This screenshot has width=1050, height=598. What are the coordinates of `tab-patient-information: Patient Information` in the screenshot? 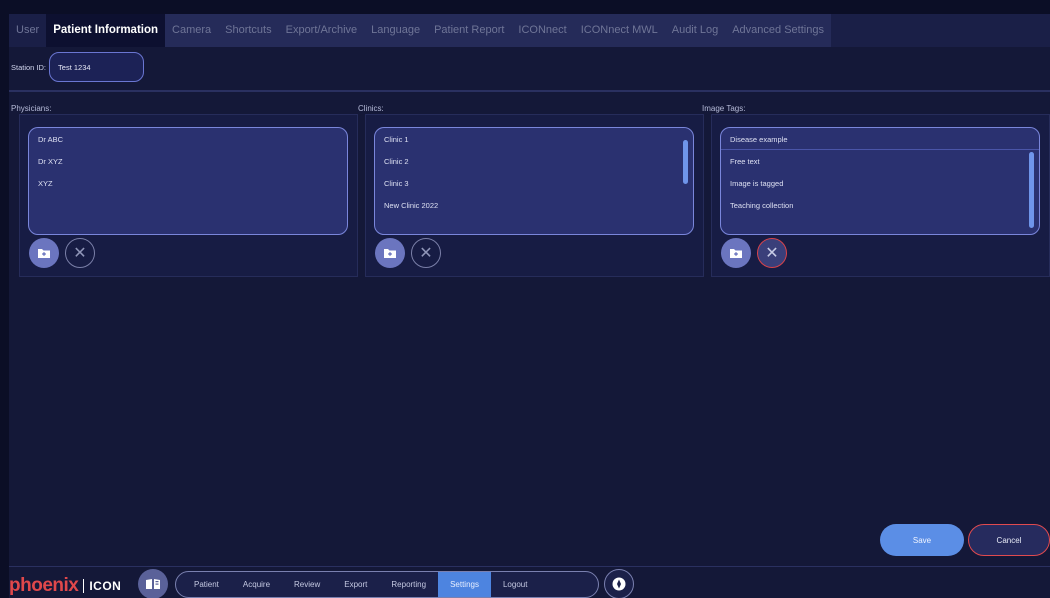 It's located at (106, 30).